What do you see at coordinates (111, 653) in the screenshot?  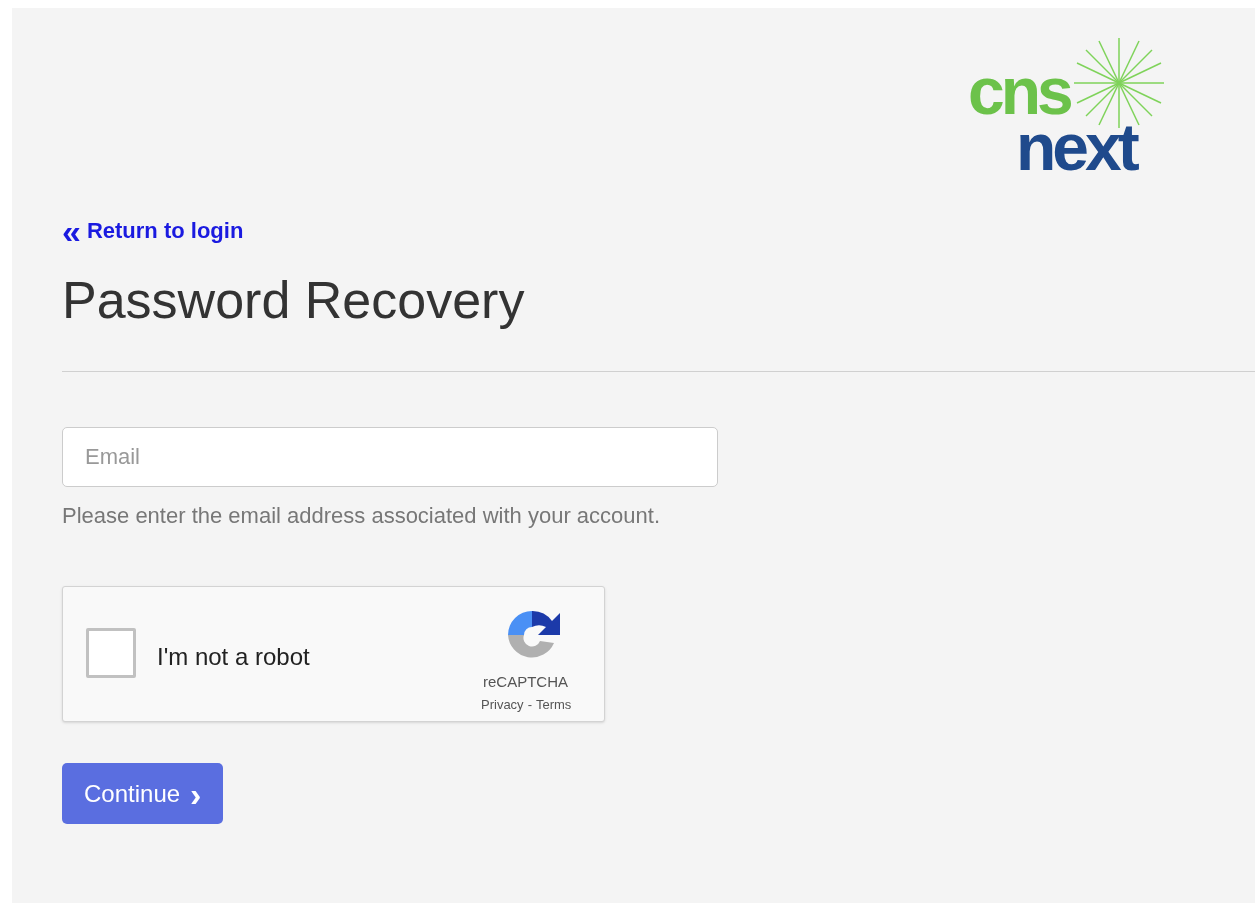 I see `checkbox` at bounding box center [111, 653].